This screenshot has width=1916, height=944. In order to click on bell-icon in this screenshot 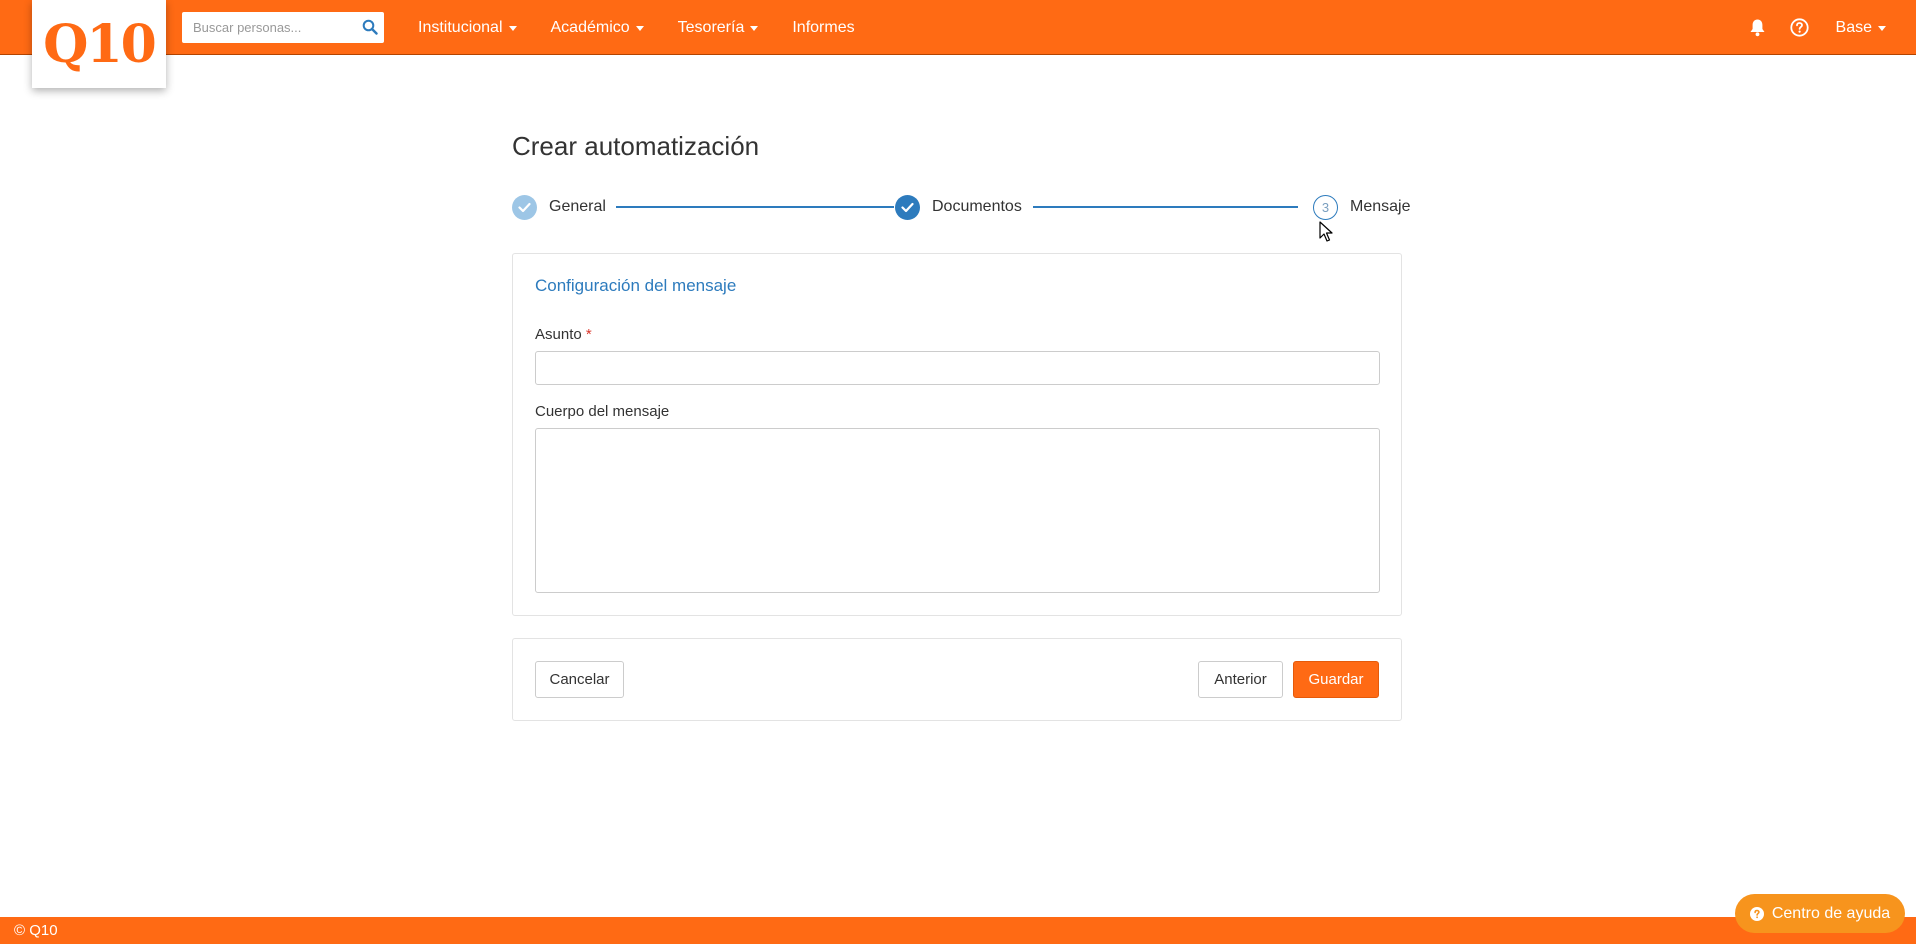, I will do `click(1758, 28)`.